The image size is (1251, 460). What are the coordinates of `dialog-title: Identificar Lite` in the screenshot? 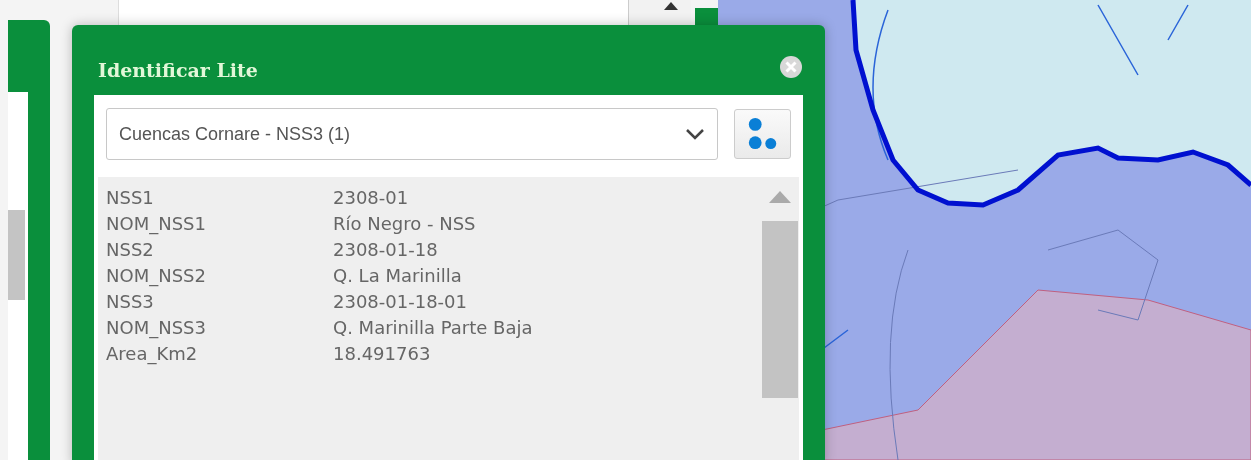 It's located at (178, 70).